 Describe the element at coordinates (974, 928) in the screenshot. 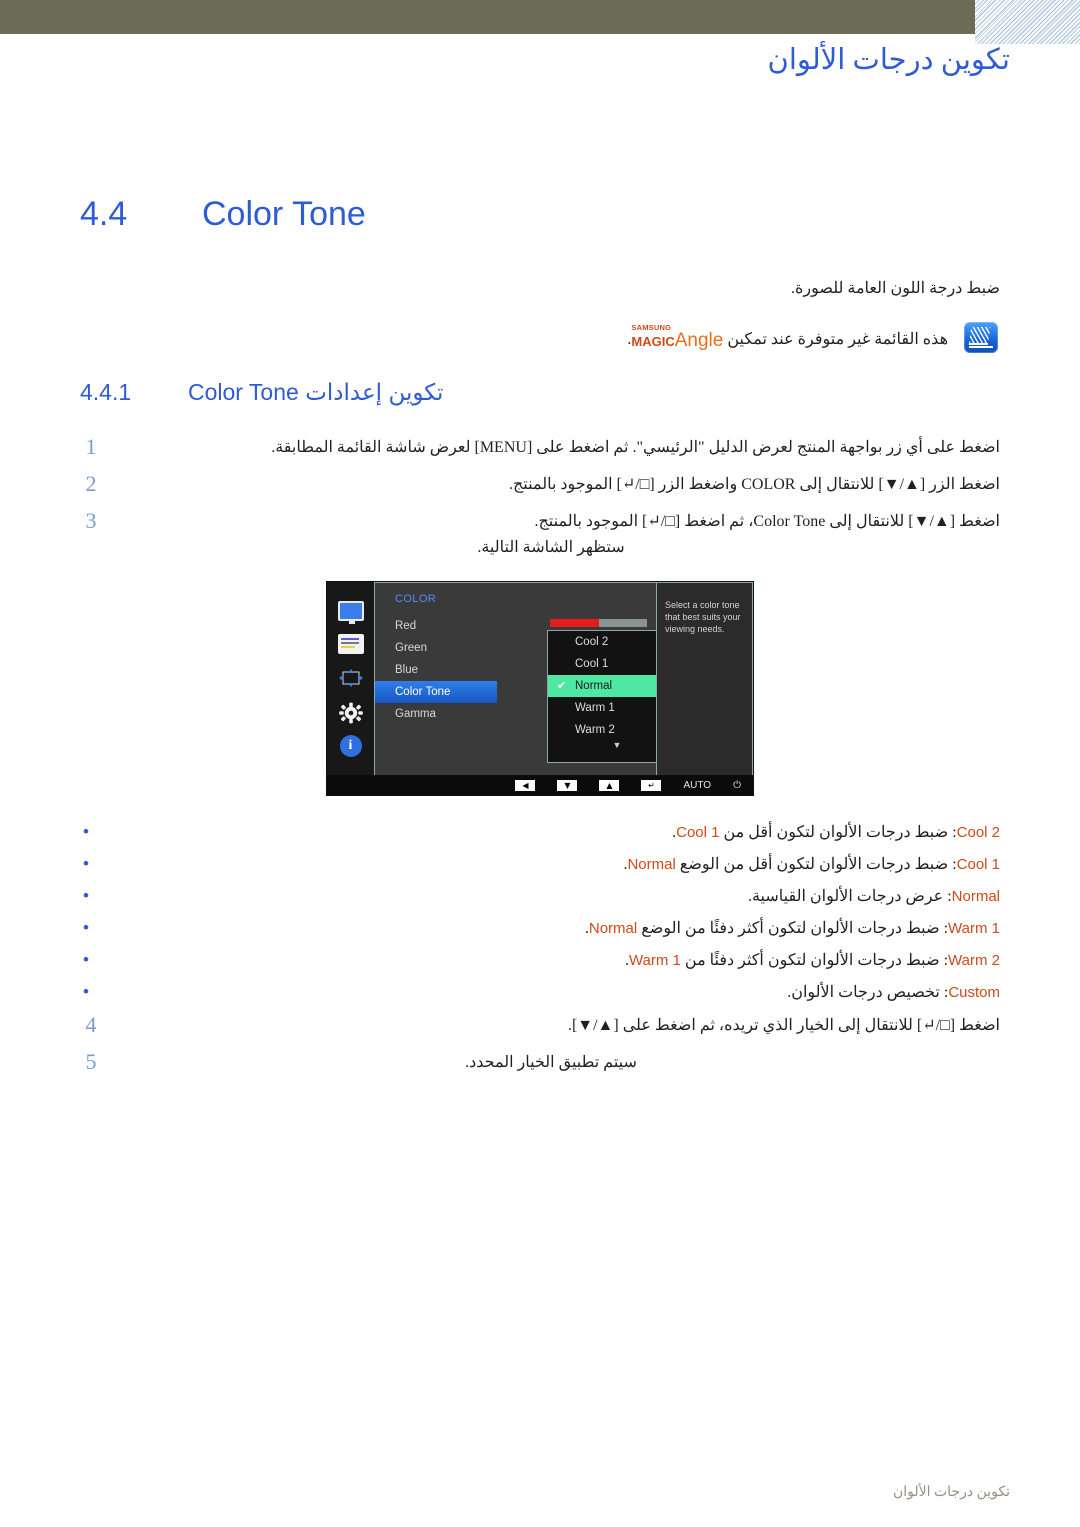

I see `option-name: Warm 1` at that location.